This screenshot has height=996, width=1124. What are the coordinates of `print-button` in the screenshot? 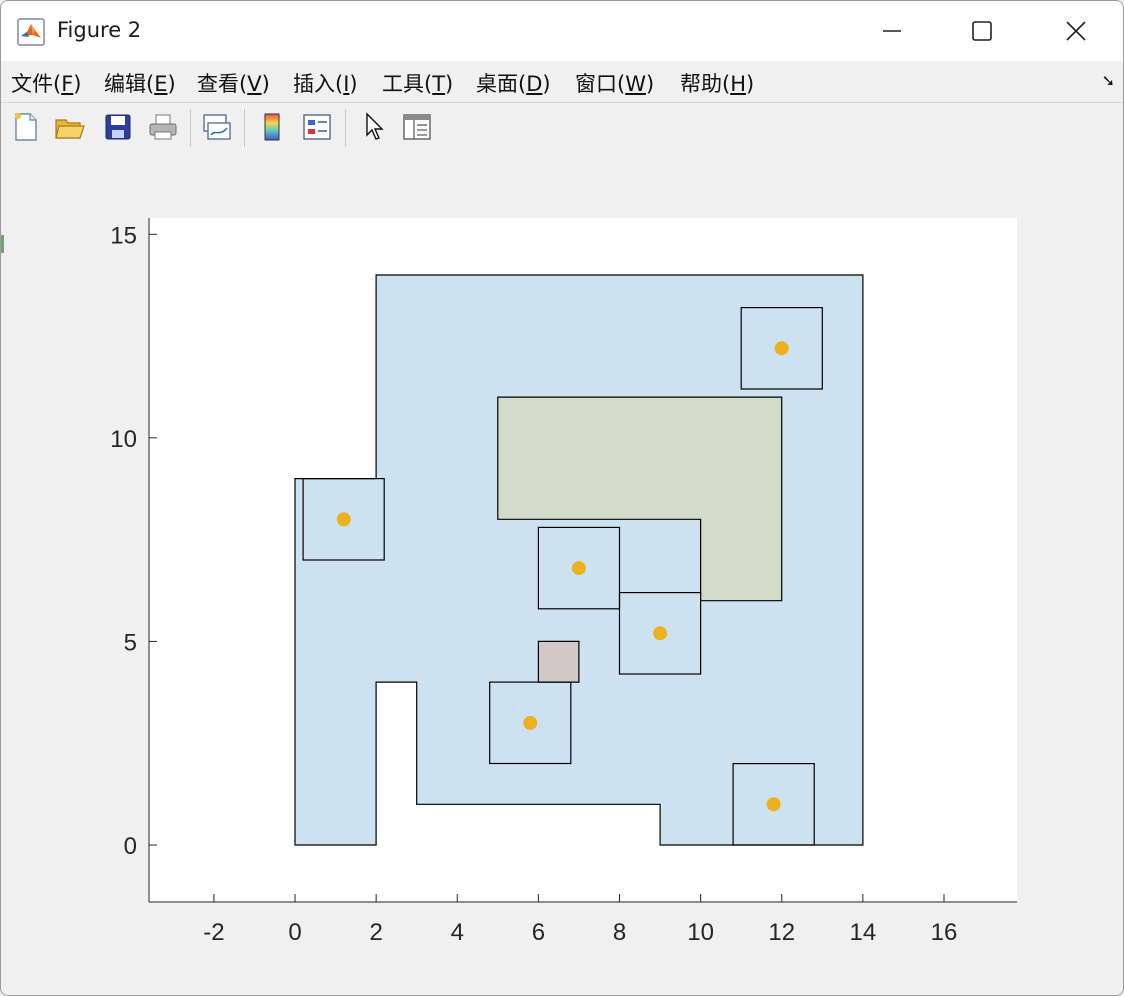 It's located at (163, 127).